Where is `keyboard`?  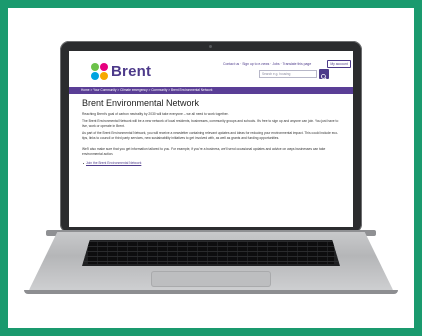 keyboard is located at coordinates (211, 253).